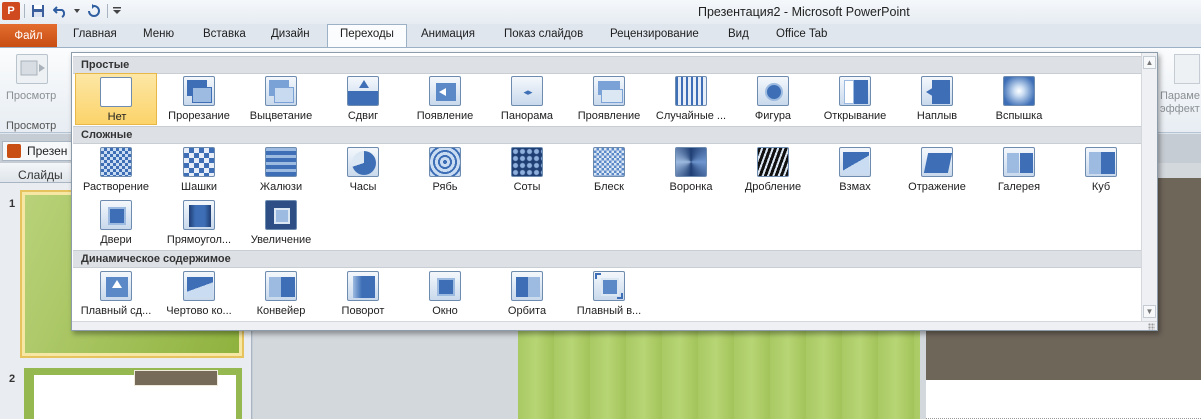 The image size is (1201, 419). I want to click on shred-transition-icon, so click(773, 162).